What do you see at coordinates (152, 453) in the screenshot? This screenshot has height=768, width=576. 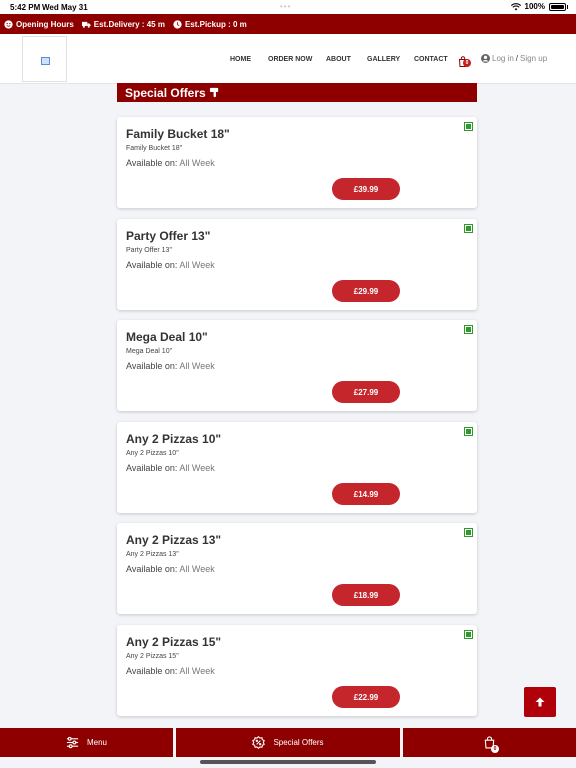 I see `offer-subtitle: Any 2 Pizzas 10"` at bounding box center [152, 453].